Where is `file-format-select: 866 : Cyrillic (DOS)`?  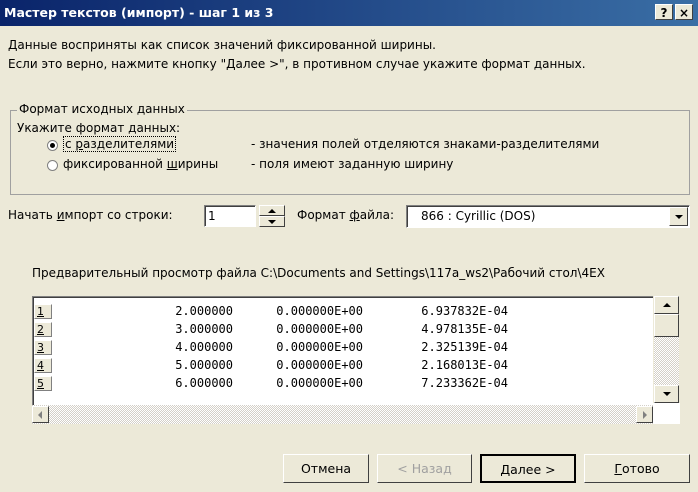
file-format-select: 866 : Cyrillic (DOS) is located at coordinates (548, 216).